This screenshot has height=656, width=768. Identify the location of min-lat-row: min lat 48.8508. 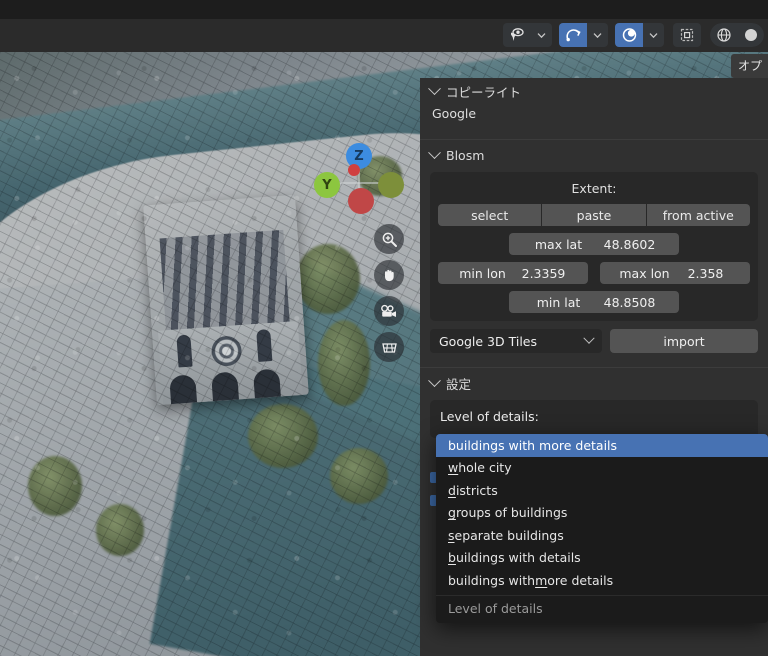
(594, 302).